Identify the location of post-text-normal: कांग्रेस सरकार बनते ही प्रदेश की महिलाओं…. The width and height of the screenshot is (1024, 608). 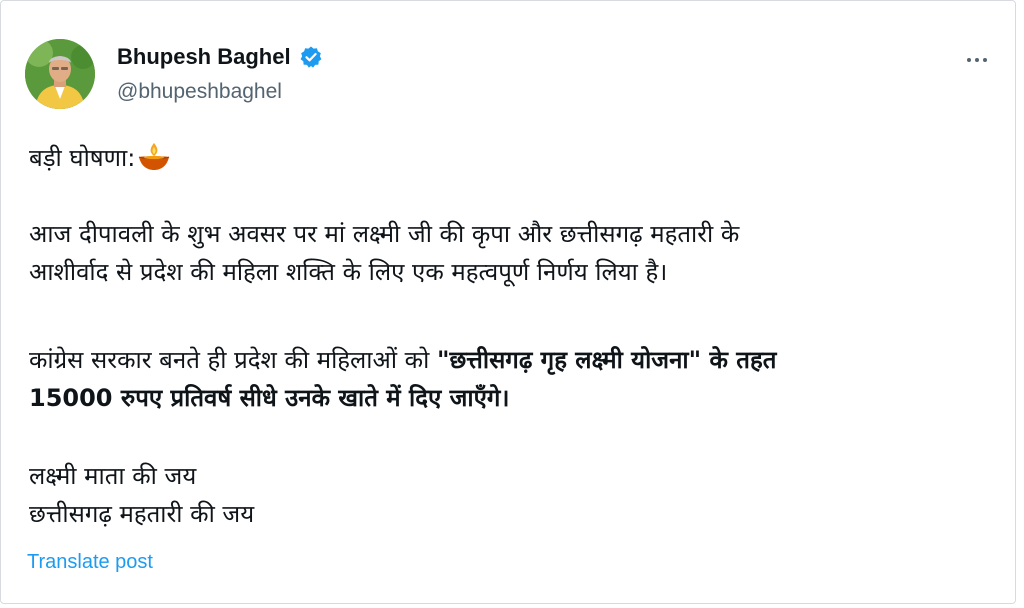
(233, 360).